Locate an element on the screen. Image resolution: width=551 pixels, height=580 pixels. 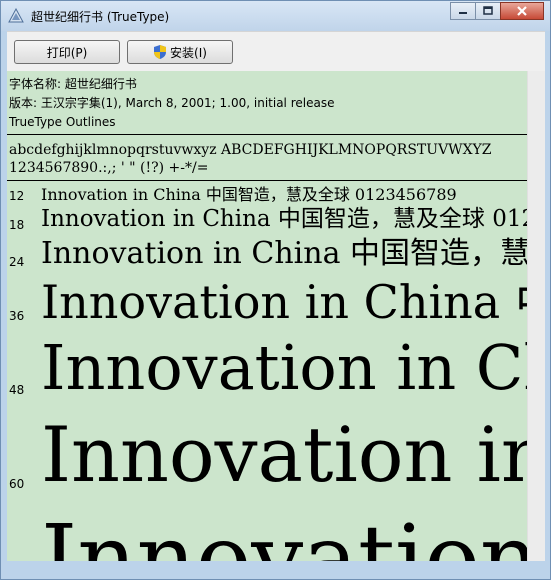
font-app-icon is located at coordinates (16, 15).